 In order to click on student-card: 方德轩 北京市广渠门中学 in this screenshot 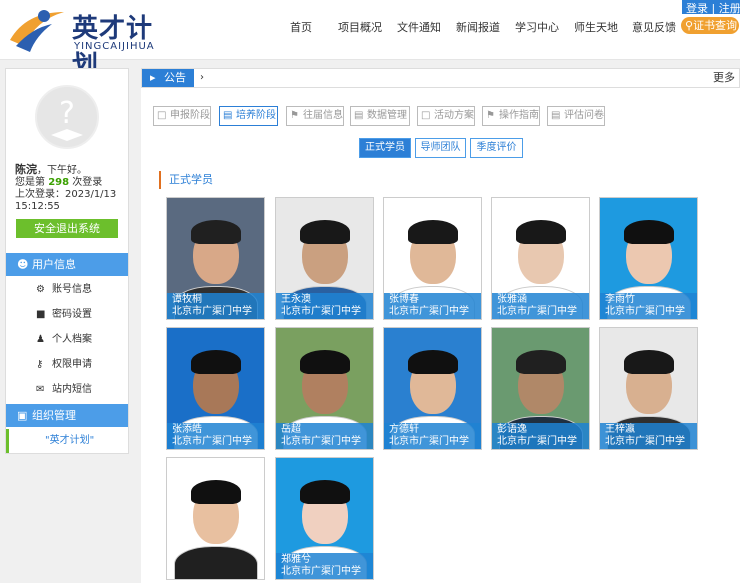, I will do `click(432, 388)`.